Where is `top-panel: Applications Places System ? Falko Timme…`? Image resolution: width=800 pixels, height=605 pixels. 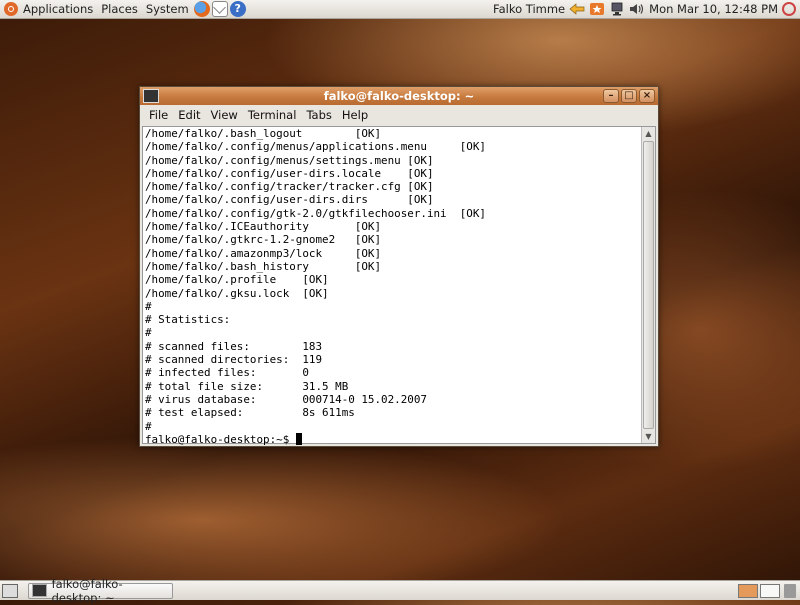
top-panel: Applications Places System ? Falko Timme… is located at coordinates (400, 9).